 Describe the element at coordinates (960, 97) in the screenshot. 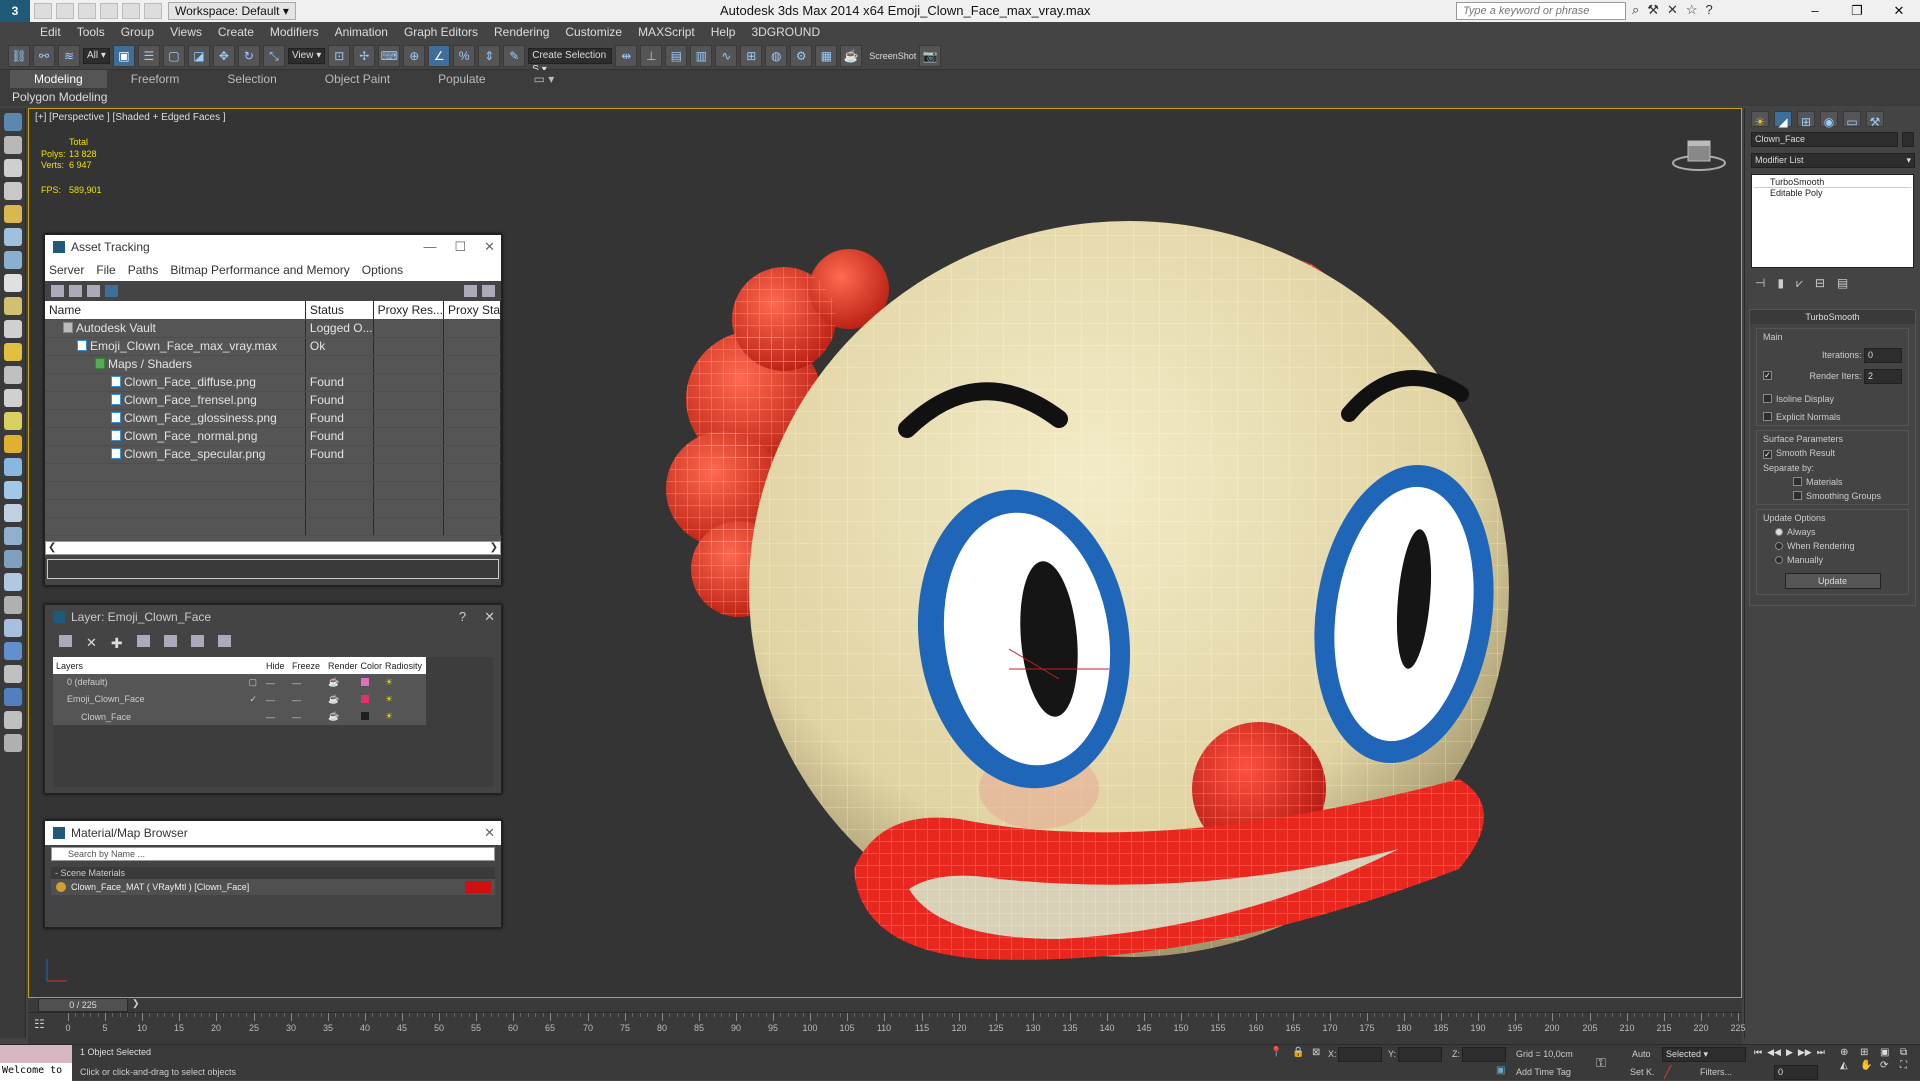

I see `ribbon-sub-label: Polygon Modeling` at that location.